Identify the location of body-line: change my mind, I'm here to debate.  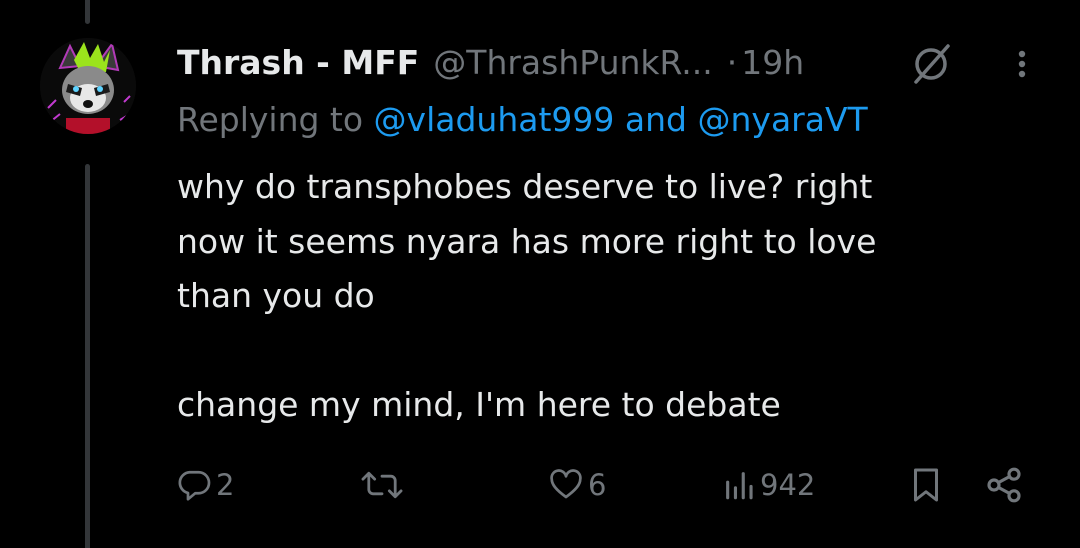
(479, 404).